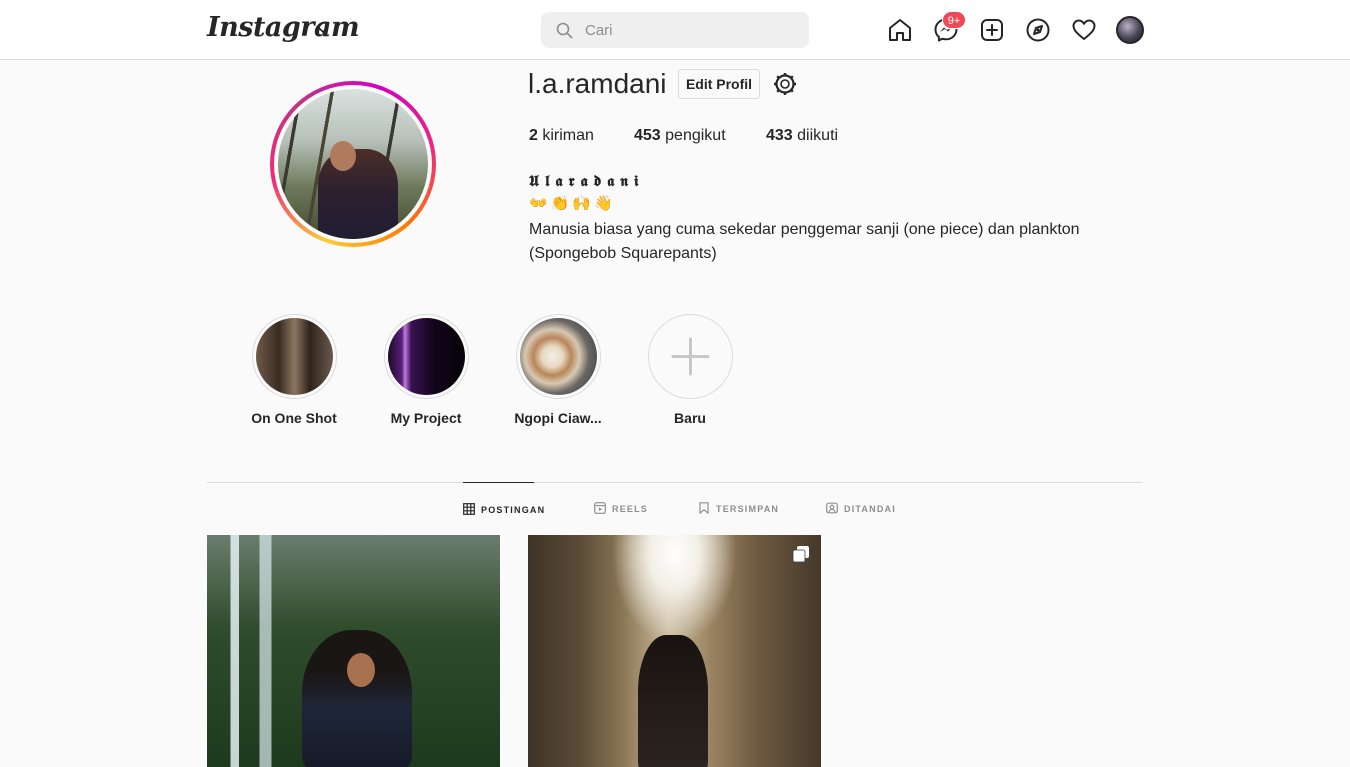 The height and width of the screenshot is (767, 1350). Describe the element at coordinates (426, 418) in the screenshot. I see `highlight-label: My Project` at that location.